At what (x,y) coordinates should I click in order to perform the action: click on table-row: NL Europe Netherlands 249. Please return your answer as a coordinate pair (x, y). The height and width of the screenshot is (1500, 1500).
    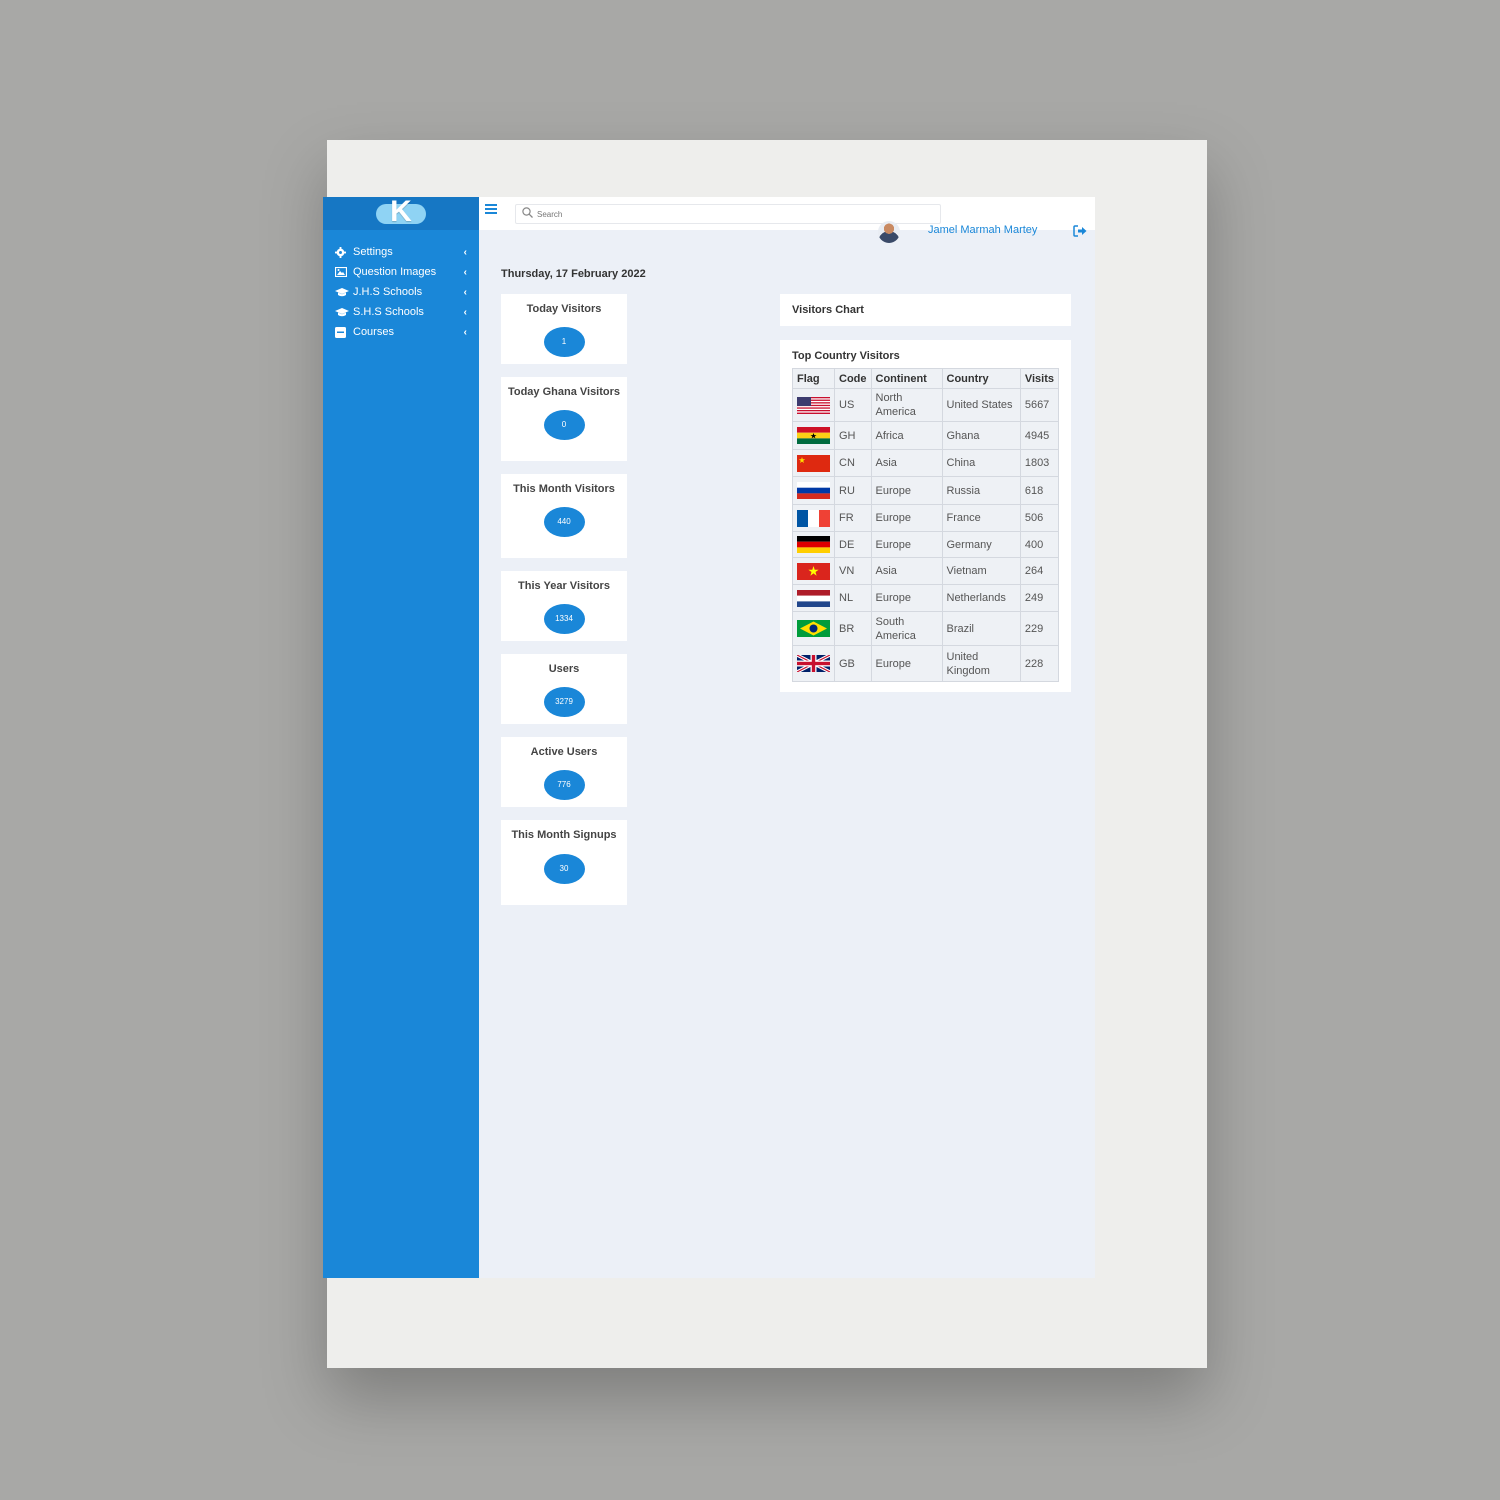
    Looking at the image, I should click on (926, 598).